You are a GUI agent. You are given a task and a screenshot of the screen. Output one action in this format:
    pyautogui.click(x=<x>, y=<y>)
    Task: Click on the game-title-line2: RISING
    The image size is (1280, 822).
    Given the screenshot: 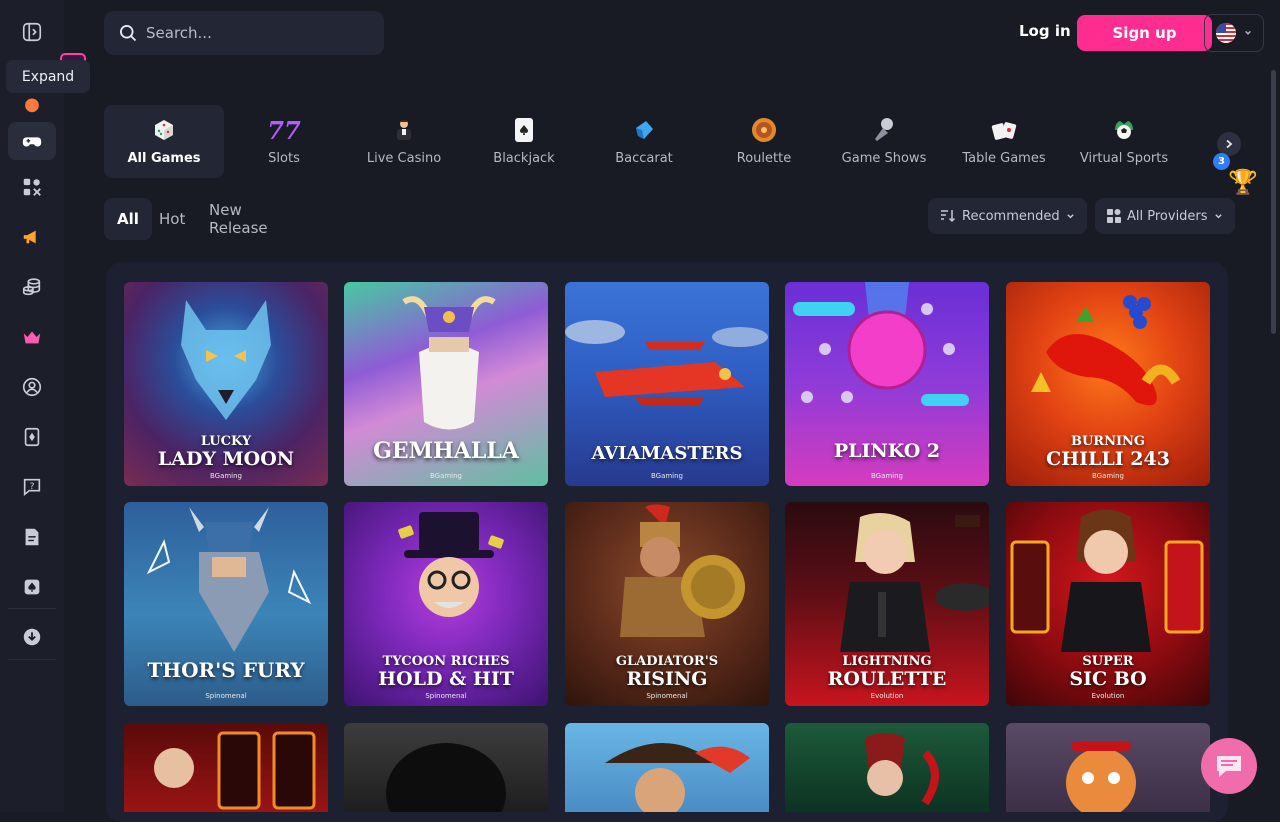 What is the action you would take?
    pyautogui.click(x=667, y=679)
    